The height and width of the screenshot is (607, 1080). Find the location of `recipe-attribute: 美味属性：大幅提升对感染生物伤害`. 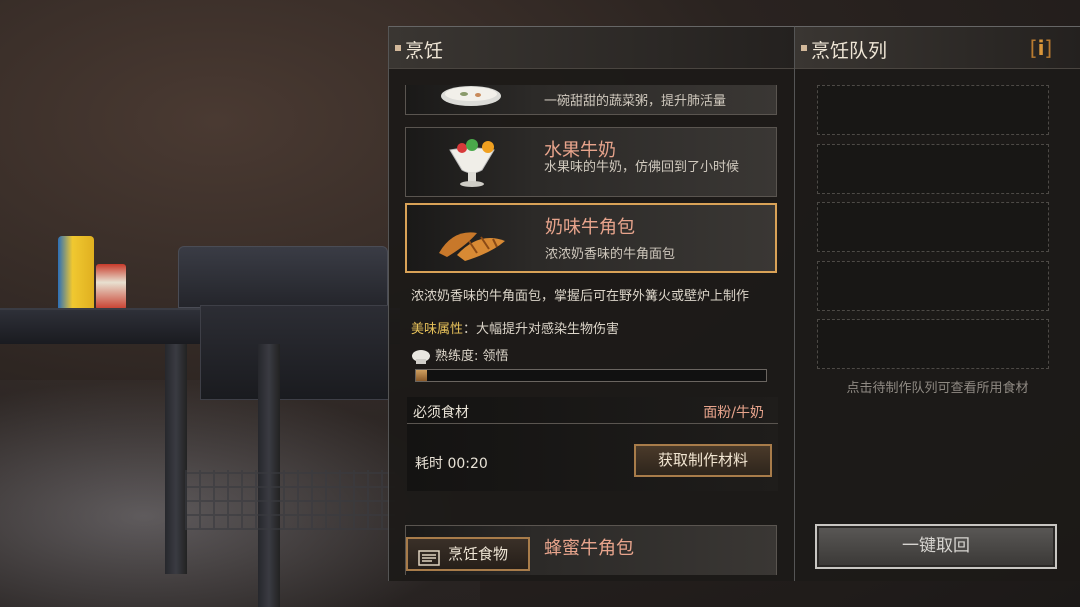

recipe-attribute: 美味属性：大幅提升对感染生物伤害 is located at coordinates (515, 327).